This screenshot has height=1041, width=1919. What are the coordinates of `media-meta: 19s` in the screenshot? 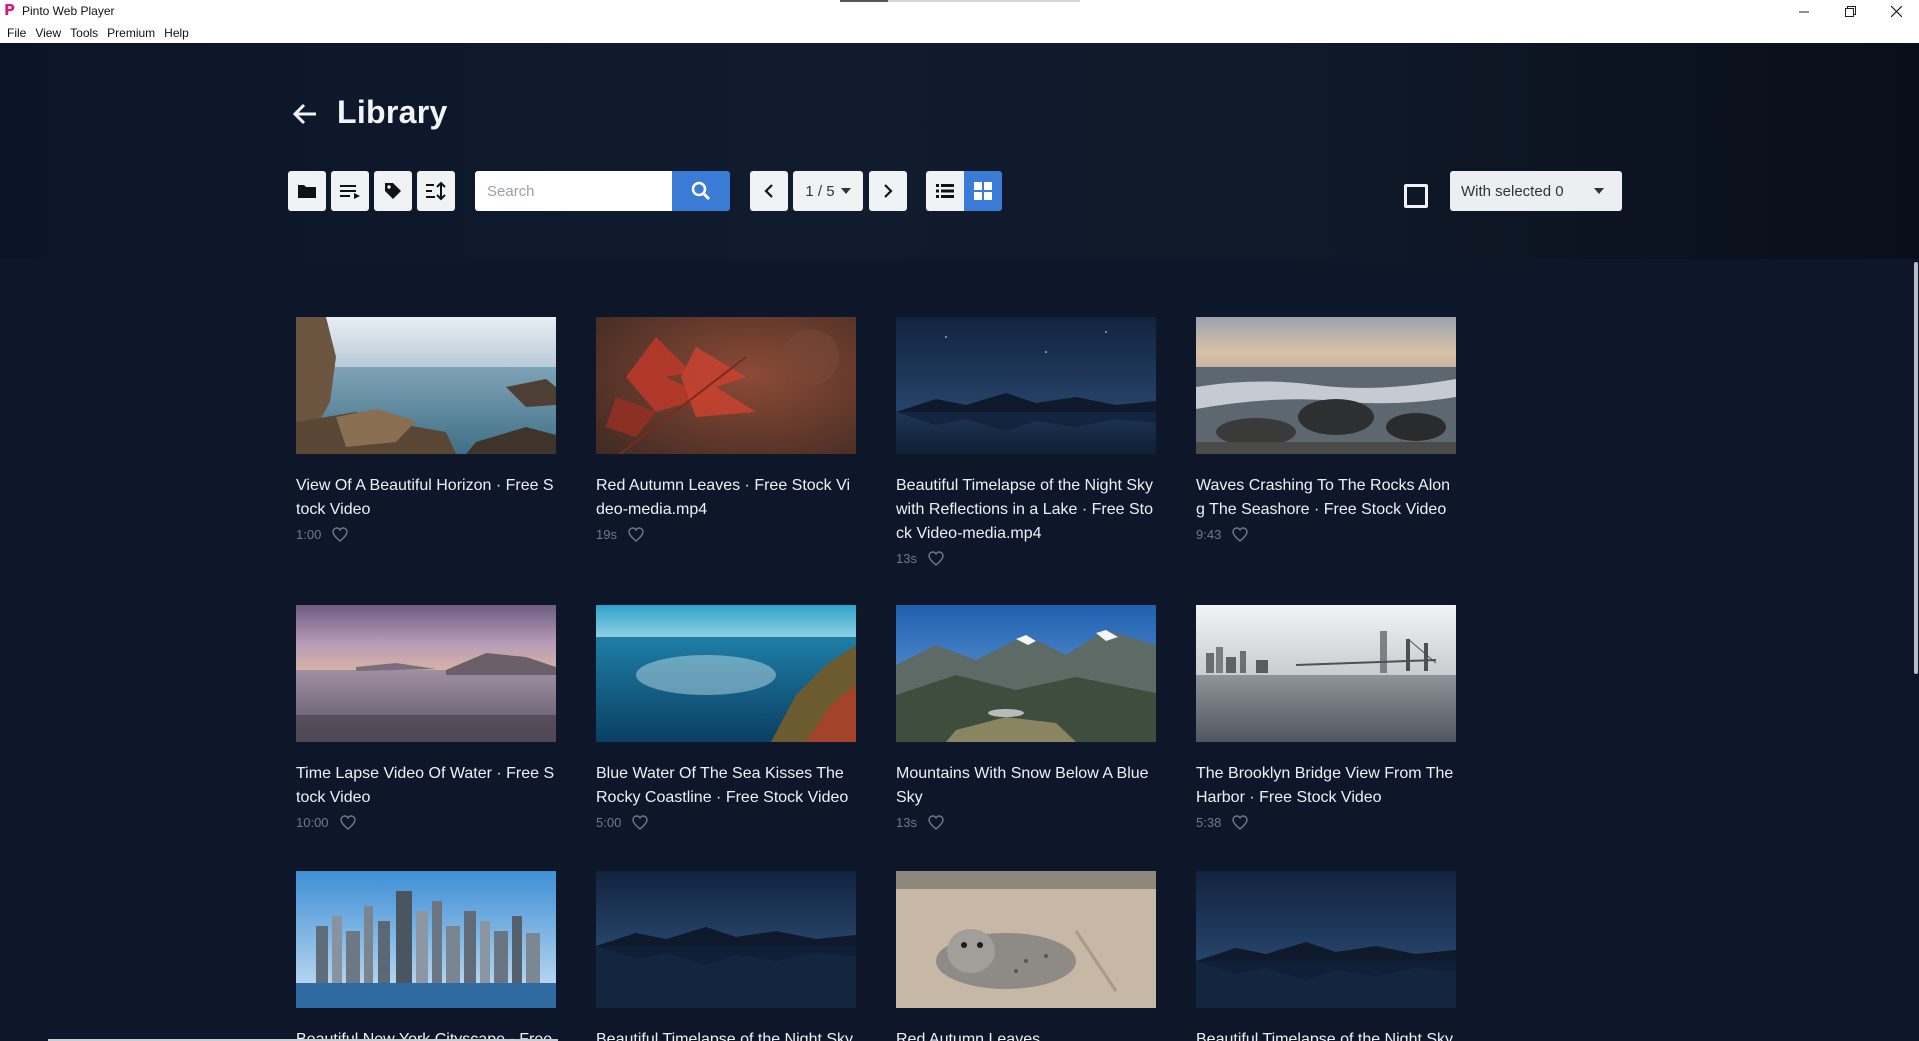 It's located at (726, 534).